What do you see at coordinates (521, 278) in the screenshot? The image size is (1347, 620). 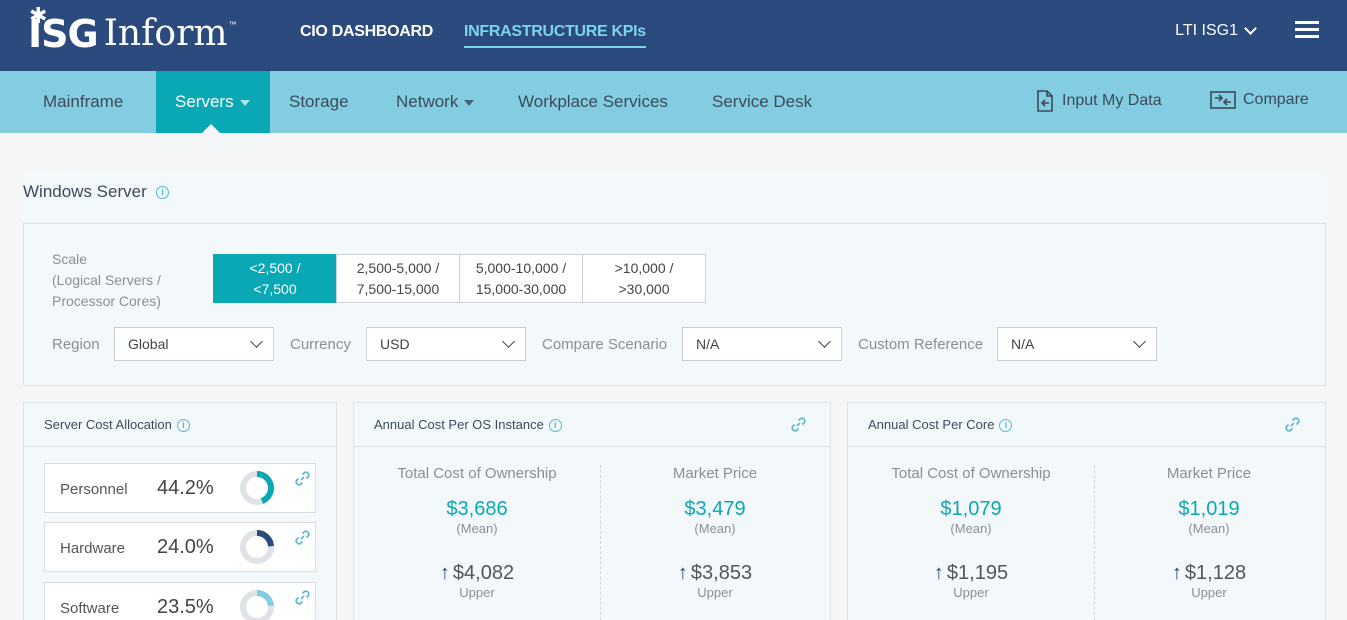 I see `scale-option-3: 5,000-10,000 /15,000-30,000` at bounding box center [521, 278].